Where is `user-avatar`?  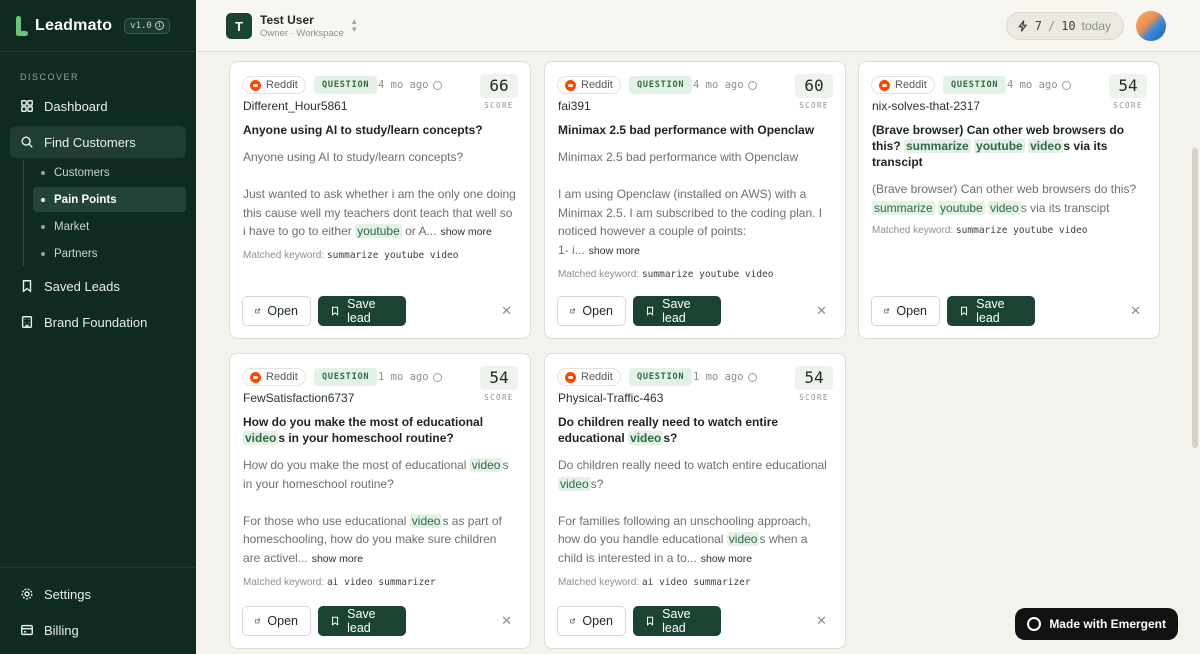 user-avatar is located at coordinates (1151, 26).